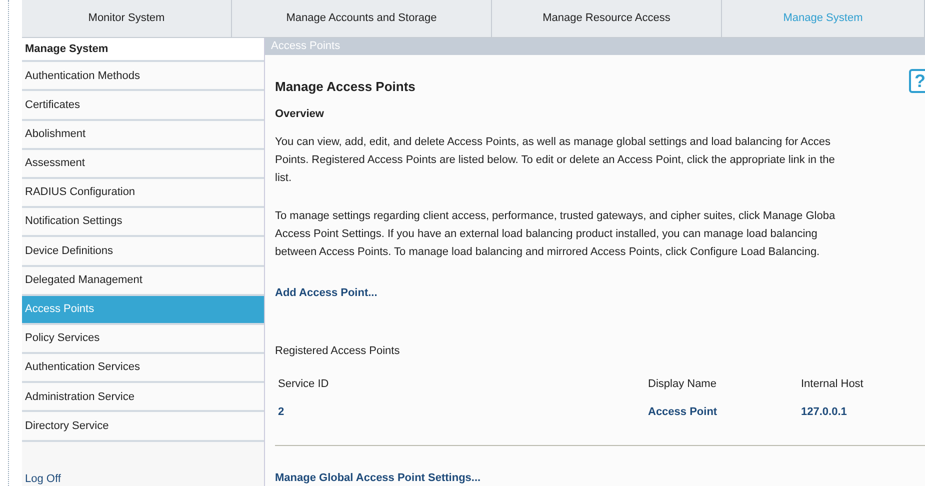  I want to click on page-title: Manage Access Points, so click(345, 87).